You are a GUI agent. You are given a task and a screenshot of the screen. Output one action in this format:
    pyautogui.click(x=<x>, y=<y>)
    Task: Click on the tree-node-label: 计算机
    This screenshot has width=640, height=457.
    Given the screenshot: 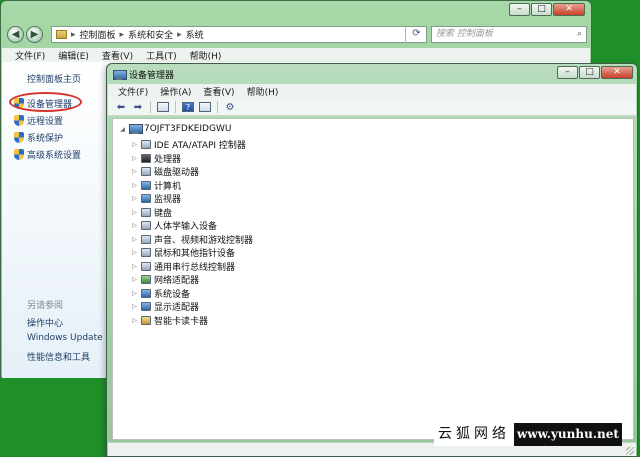 What is the action you would take?
    pyautogui.click(x=168, y=186)
    